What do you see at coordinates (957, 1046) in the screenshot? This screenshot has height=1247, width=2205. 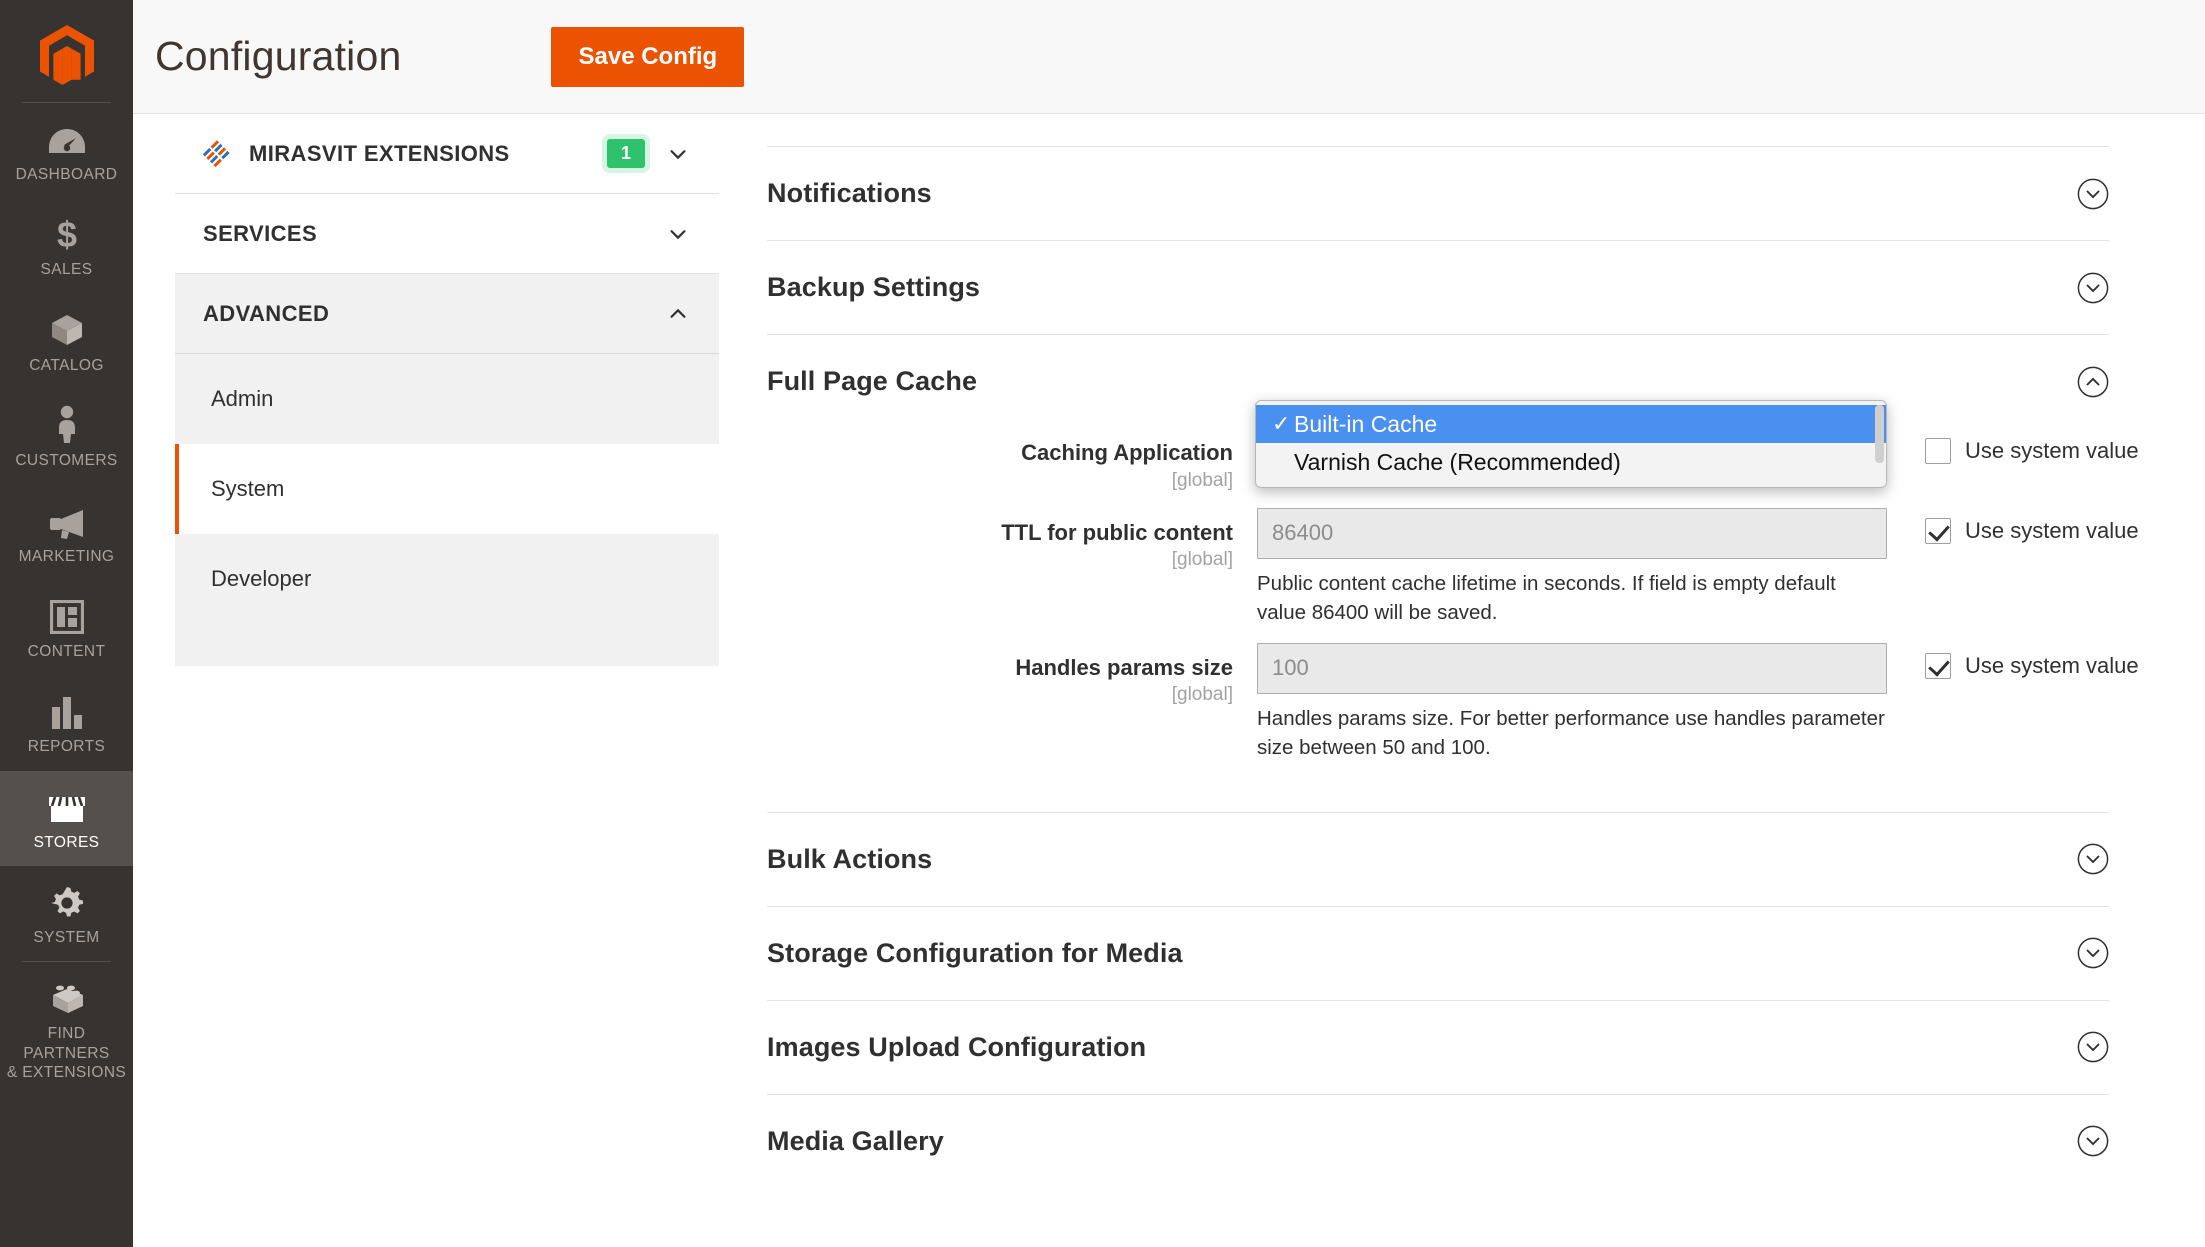 I see `fieldset-title: Images Upload Configuration` at bounding box center [957, 1046].